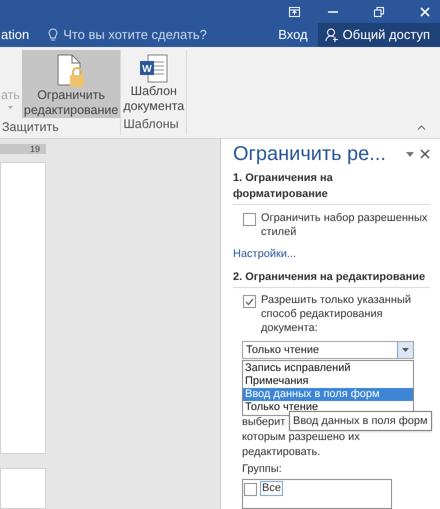  I want to click on group-item: Все, so click(271, 488).